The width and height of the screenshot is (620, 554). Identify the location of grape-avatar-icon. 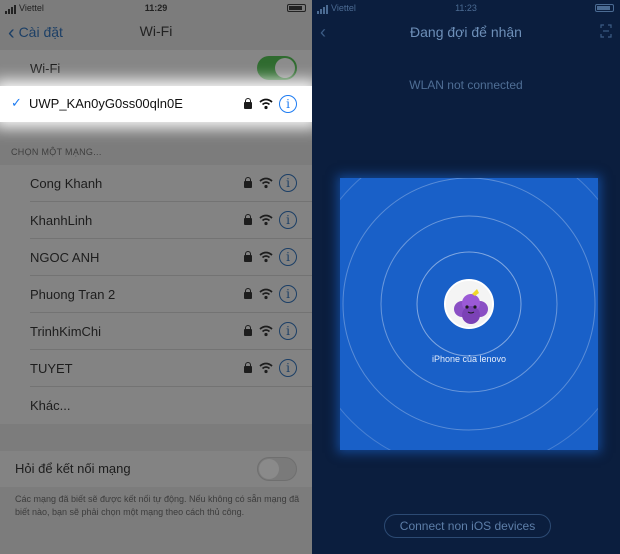
(469, 304).